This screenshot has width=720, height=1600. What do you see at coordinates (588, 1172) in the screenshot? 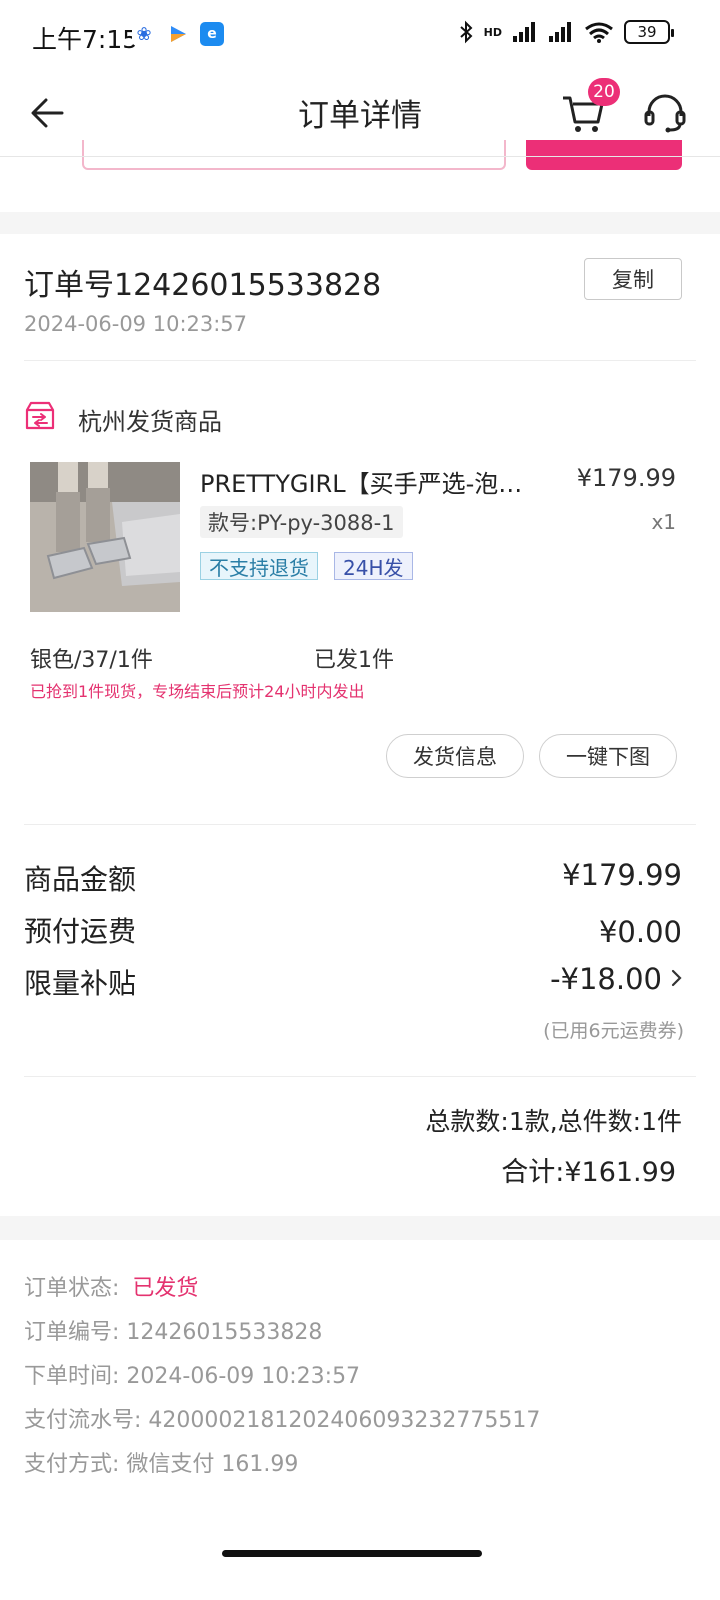
I see `order-total: 合计:¥161.99` at bounding box center [588, 1172].